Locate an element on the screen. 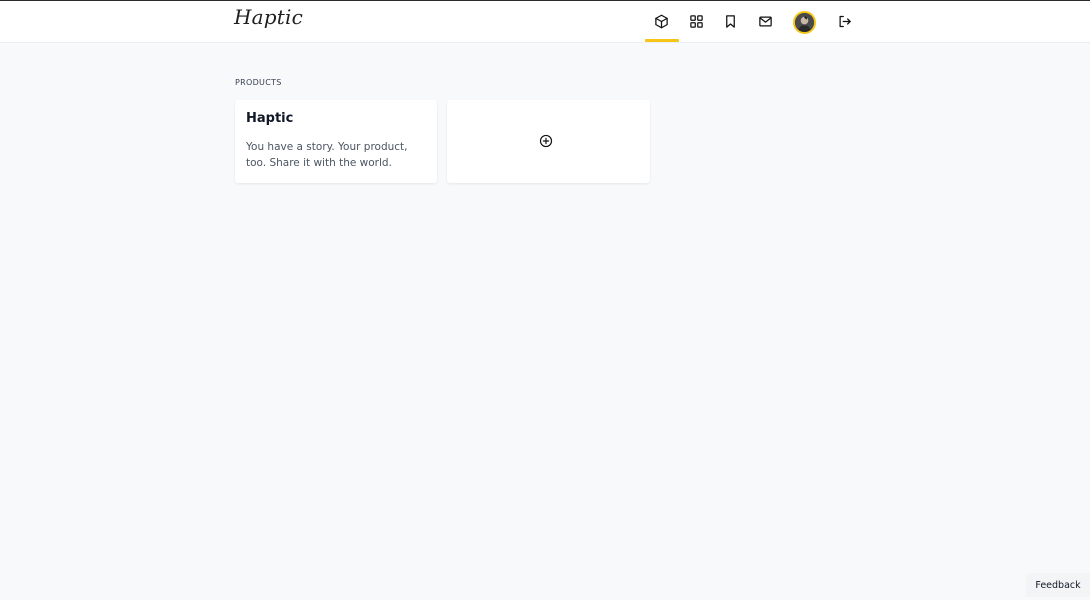 The image size is (1090, 600). nav-bookmarks is located at coordinates (730, 21).